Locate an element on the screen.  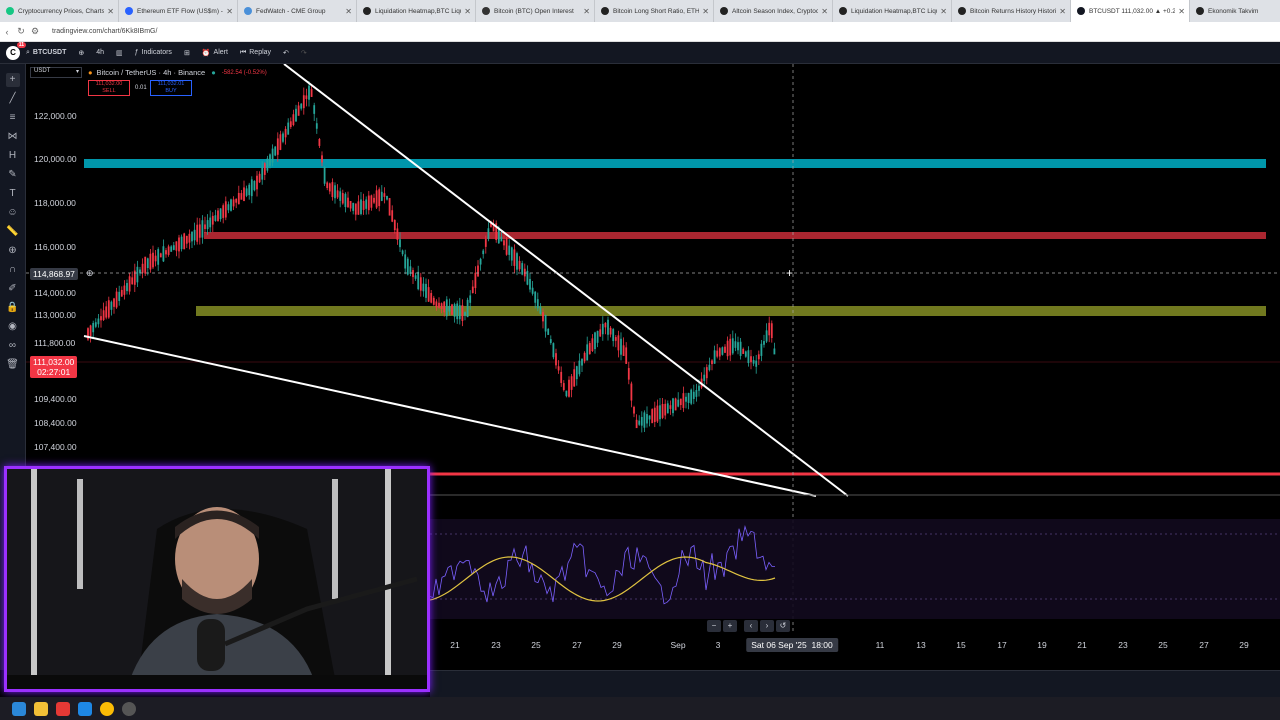
browser-tab: Altcoin Season Index, Cryptoc ✕ is located at coordinates (773, 11).